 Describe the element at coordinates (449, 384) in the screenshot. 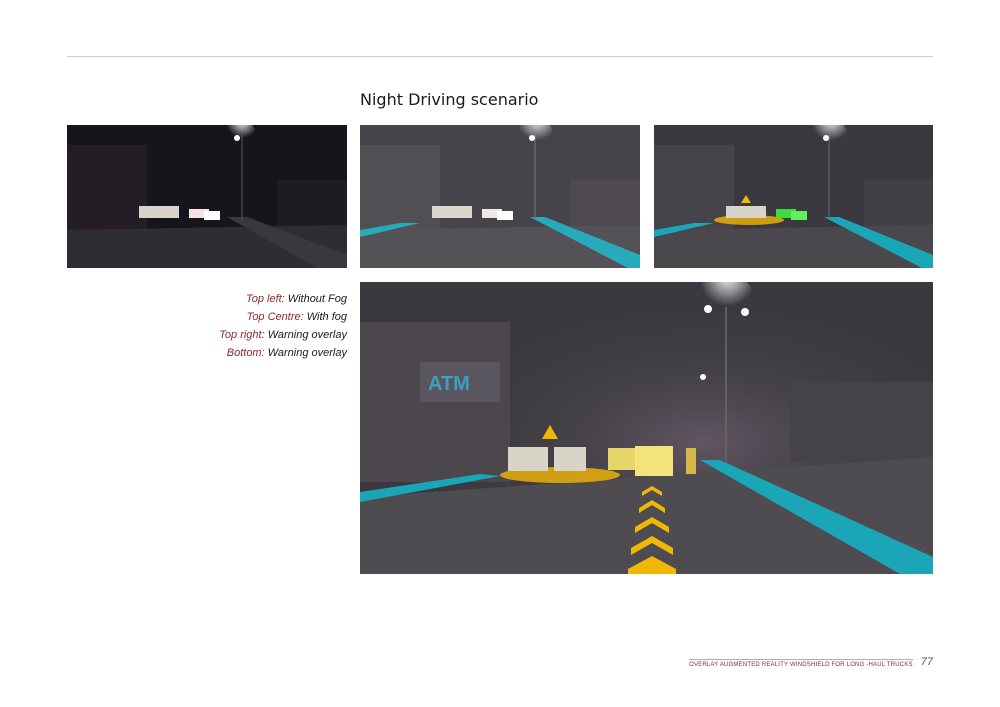

I see `atm-sign-text: ATM` at that location.